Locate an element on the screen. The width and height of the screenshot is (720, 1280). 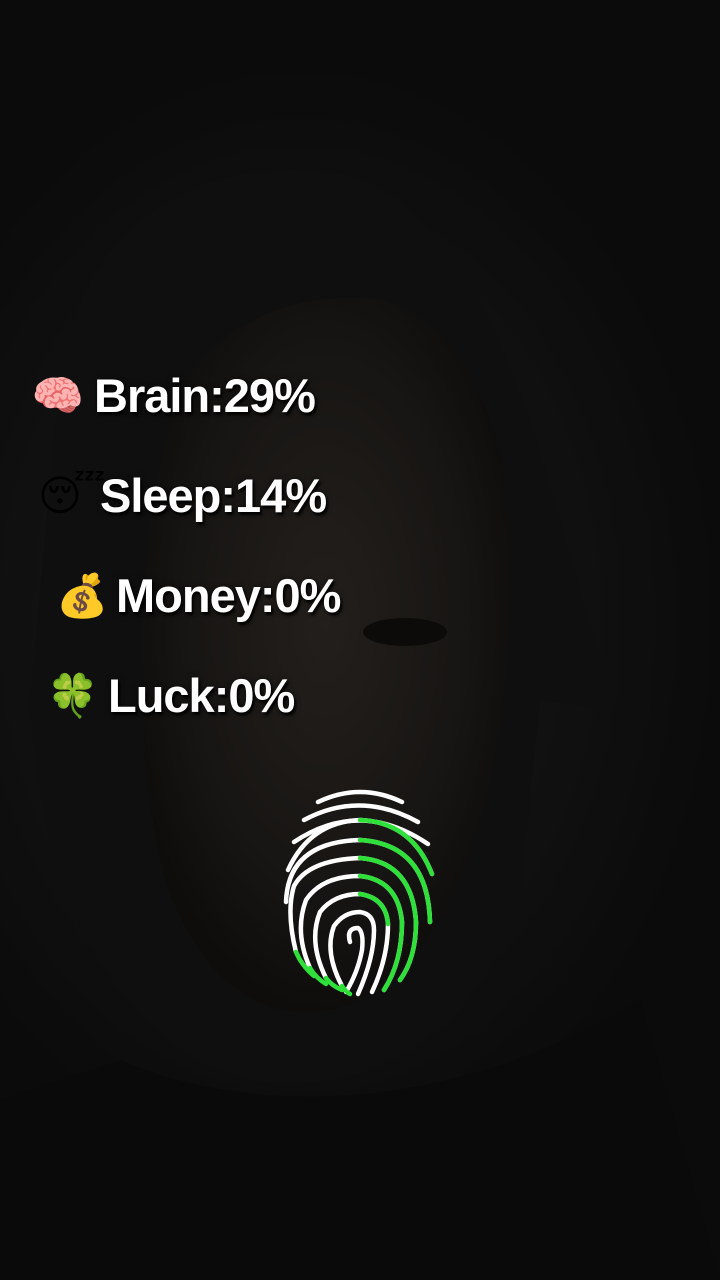
stat-luck: 🍀 Luck:0% is located at coordinates (170, 695).